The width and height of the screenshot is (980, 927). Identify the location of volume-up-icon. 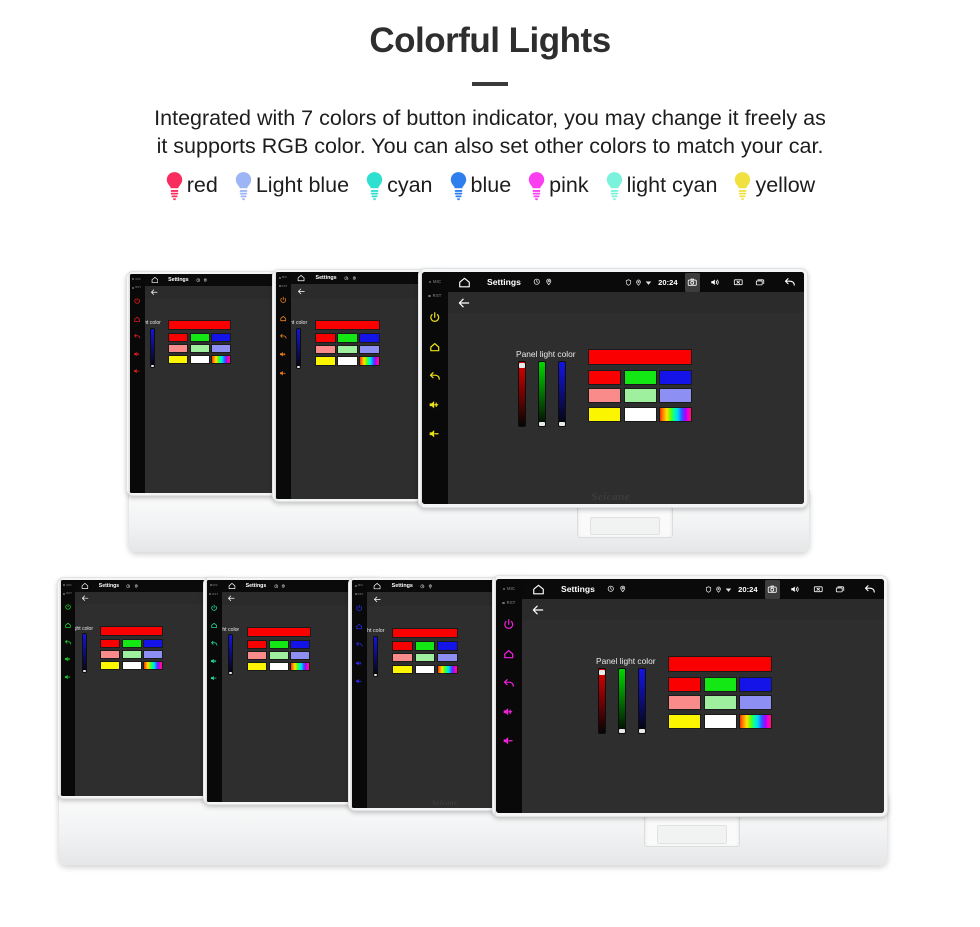
(68, 659).